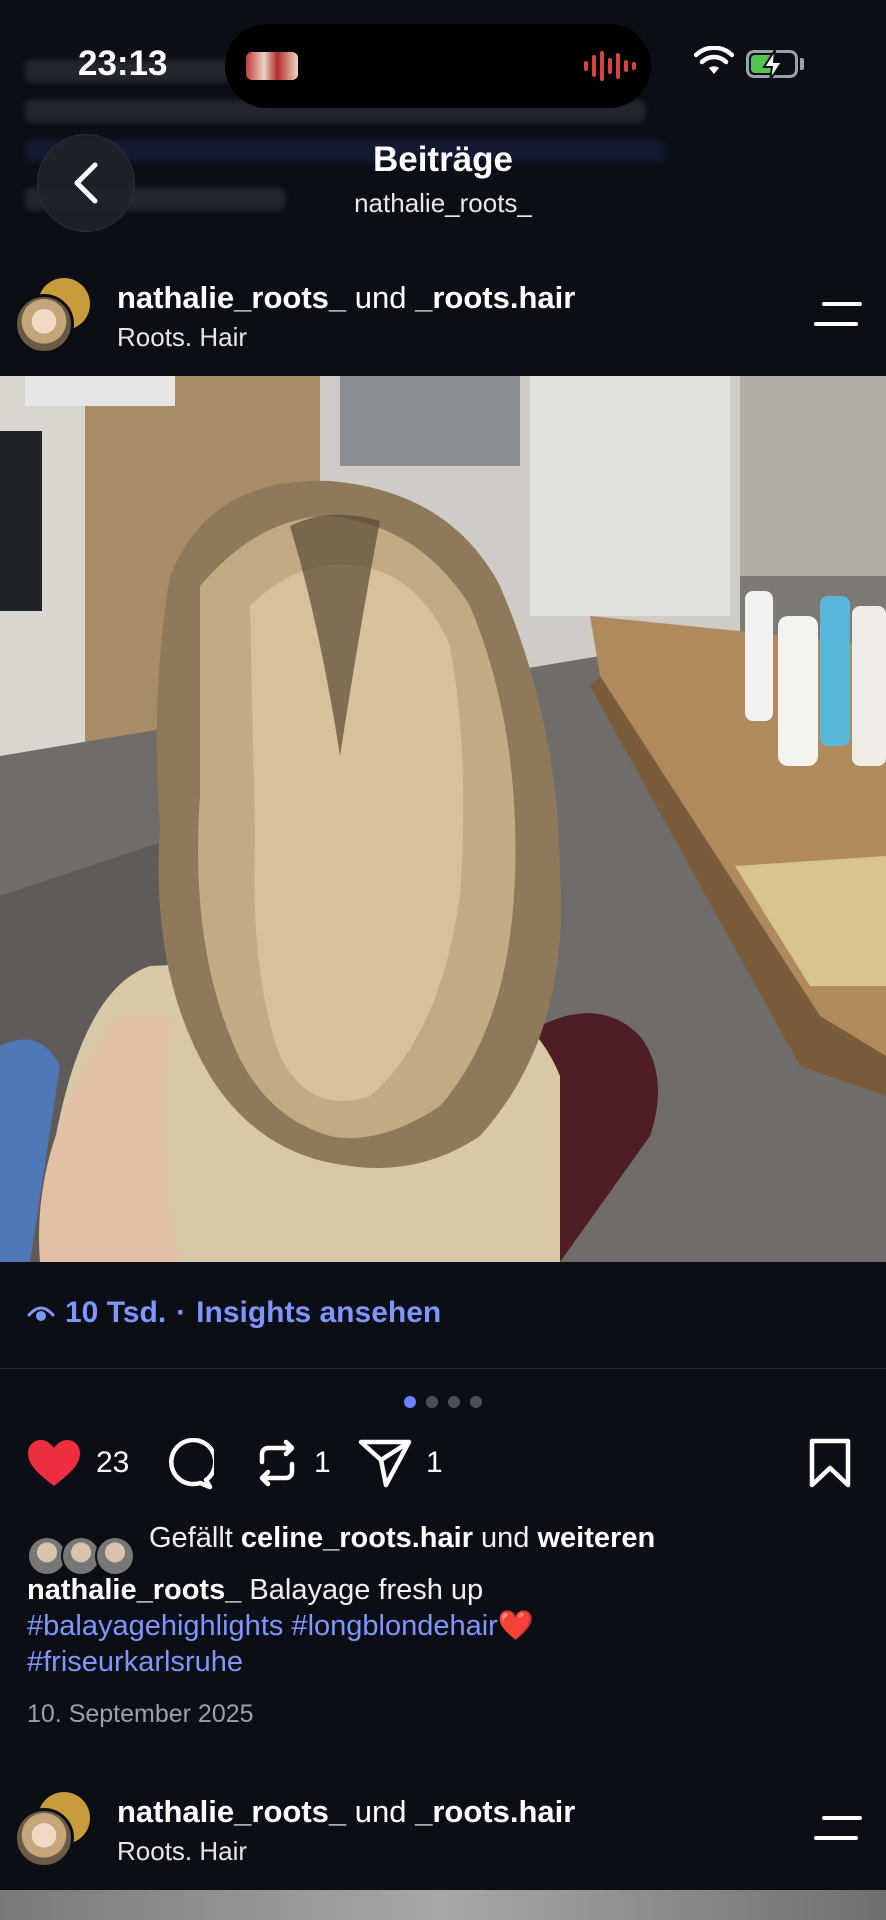 This screenshot has width=886, height=1920. Describe the element at coordinates (134, 1590) in the screenshot. I see `caption-username: nathalie_roots_` at that location.